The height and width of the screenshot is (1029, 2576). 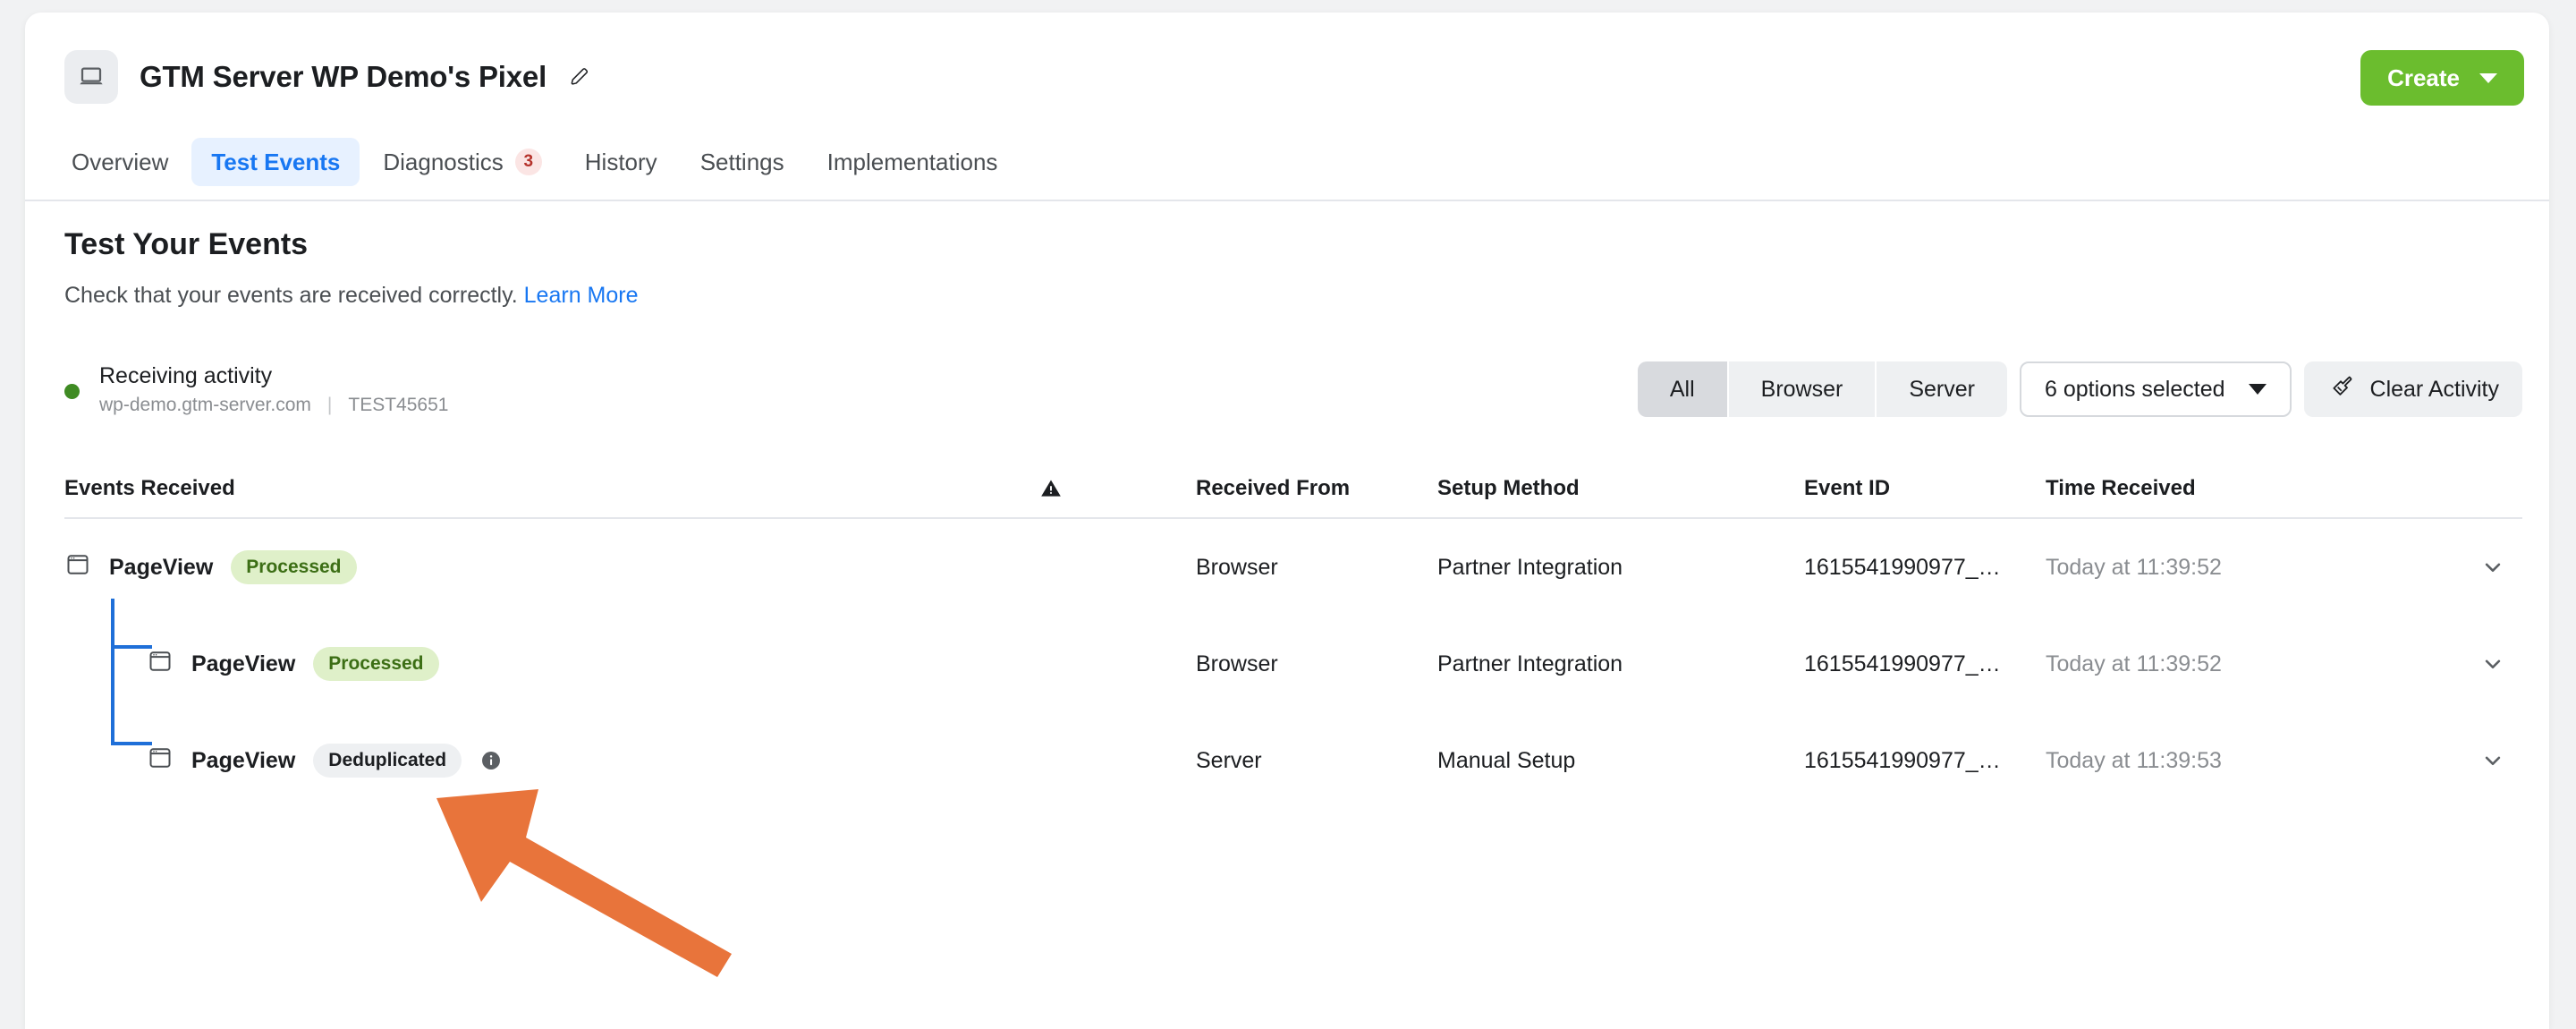 I want to click on tab-label: Settings, so click(x=741, y=161).